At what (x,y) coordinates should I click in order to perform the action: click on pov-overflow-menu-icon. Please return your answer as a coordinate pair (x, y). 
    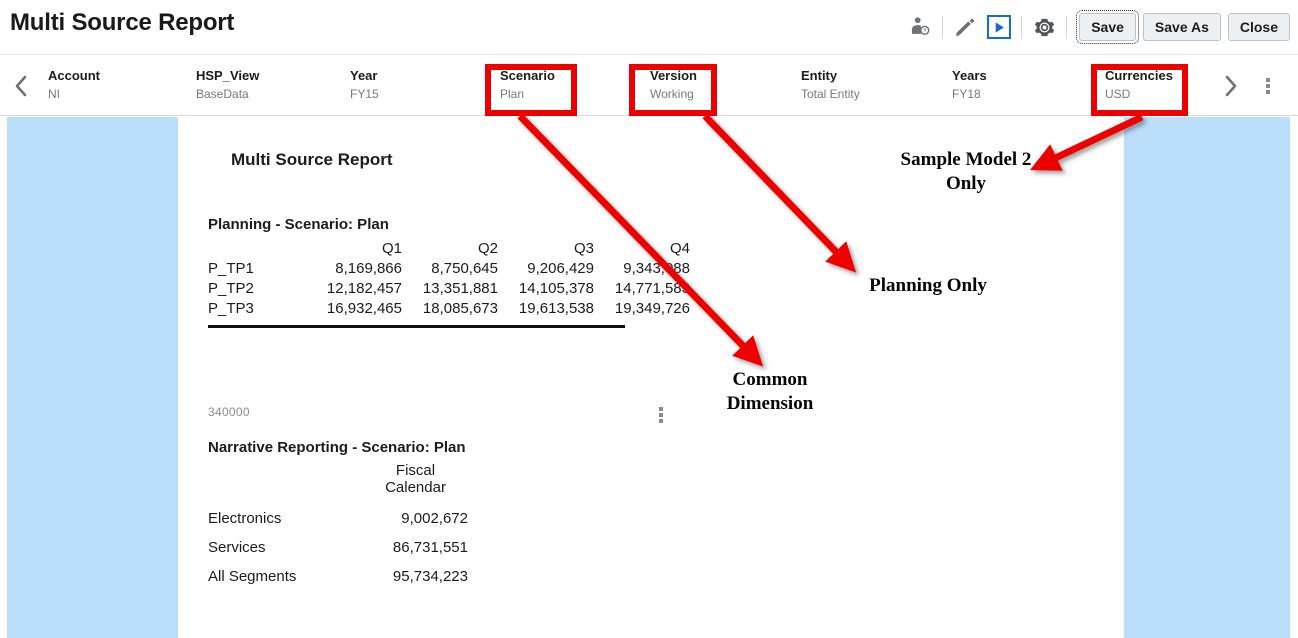
    Looking at the image, I should click on (1268, 86).